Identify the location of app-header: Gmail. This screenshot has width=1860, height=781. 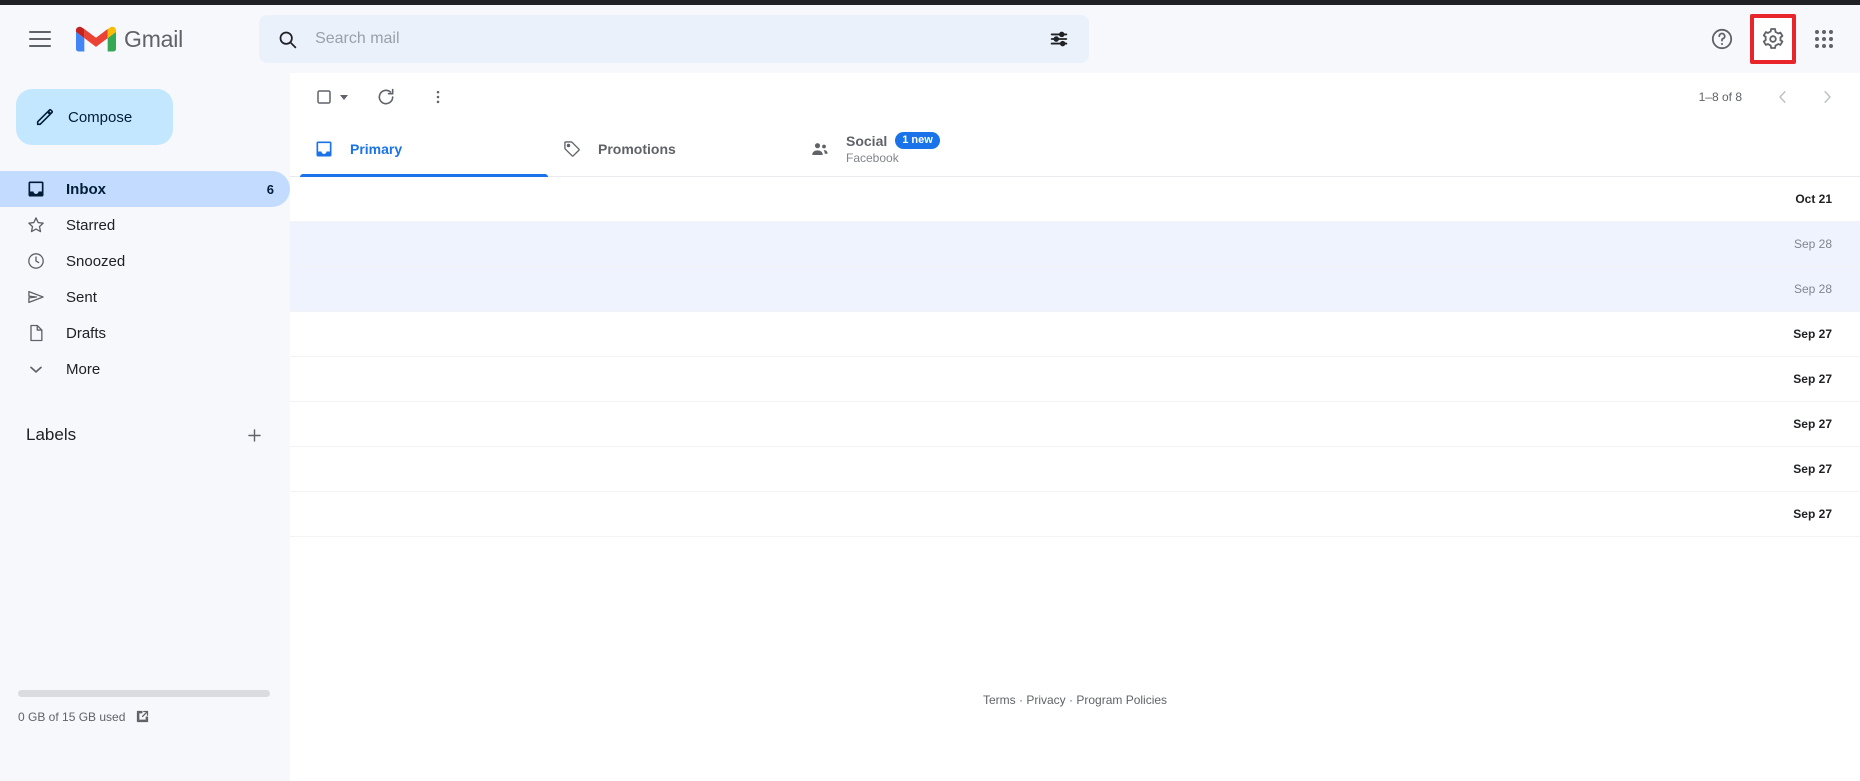
(930, 39).